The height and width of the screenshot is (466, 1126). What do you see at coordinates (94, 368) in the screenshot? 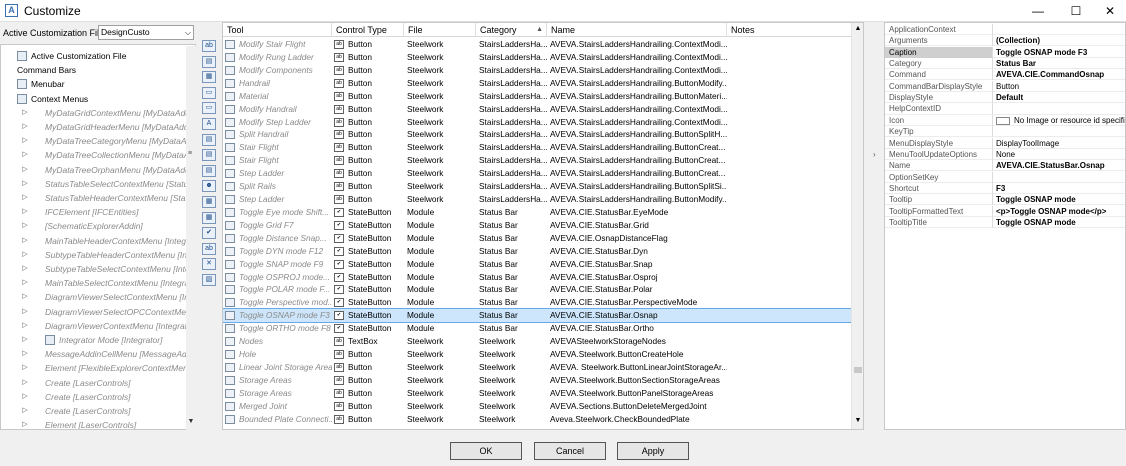
I see `tree-item: ▷ Element [FlexibleExplorerContextMen` at bounding box center [94, 368].